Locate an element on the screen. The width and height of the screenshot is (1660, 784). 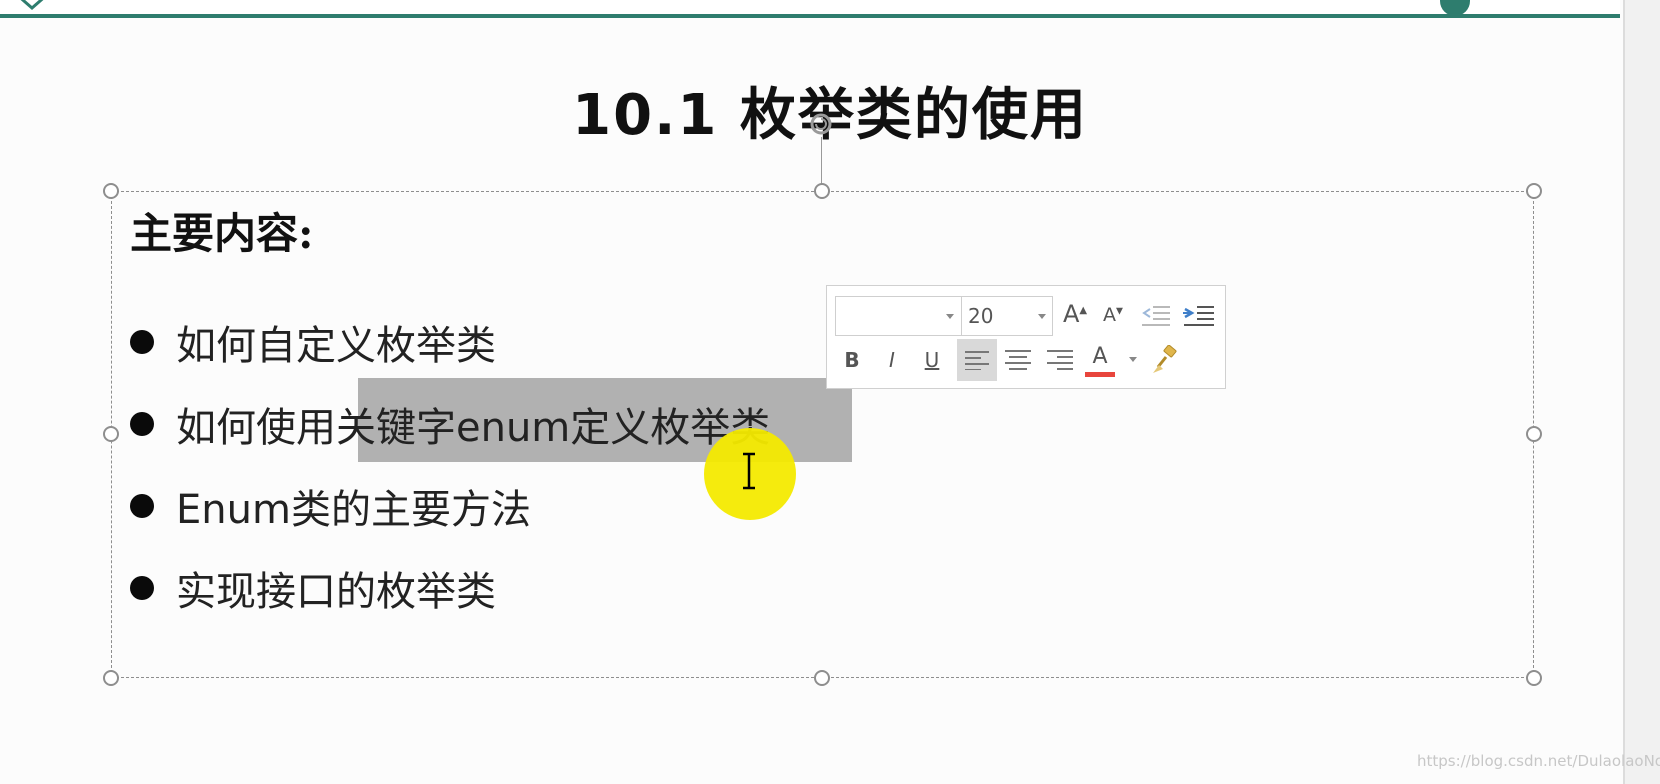
align-left-button is located at coordinates (977, 360).